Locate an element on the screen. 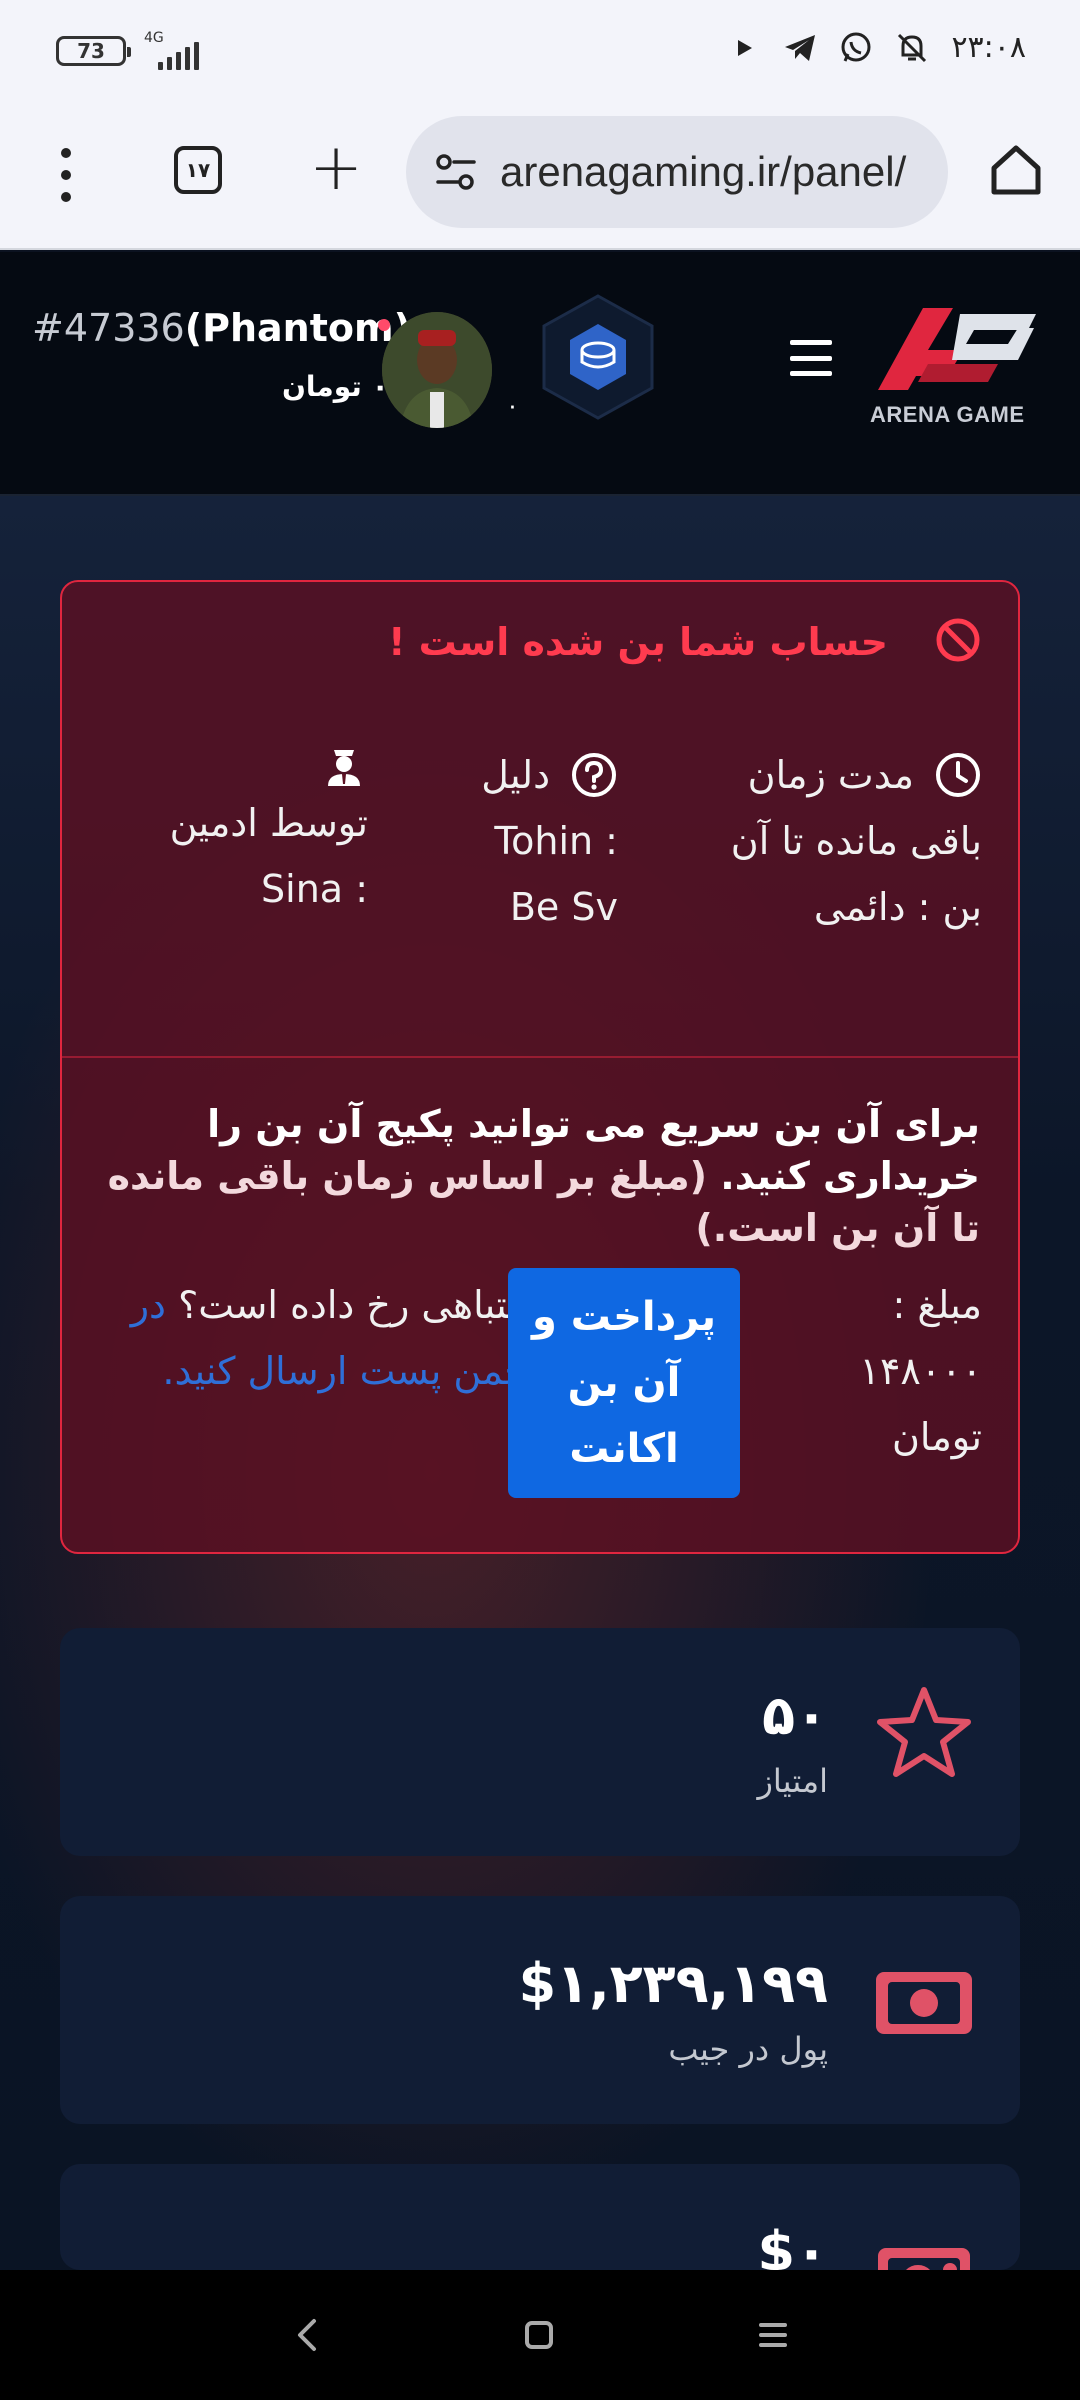  tab-count: ۱۷ is located at coordinates (198, 170).